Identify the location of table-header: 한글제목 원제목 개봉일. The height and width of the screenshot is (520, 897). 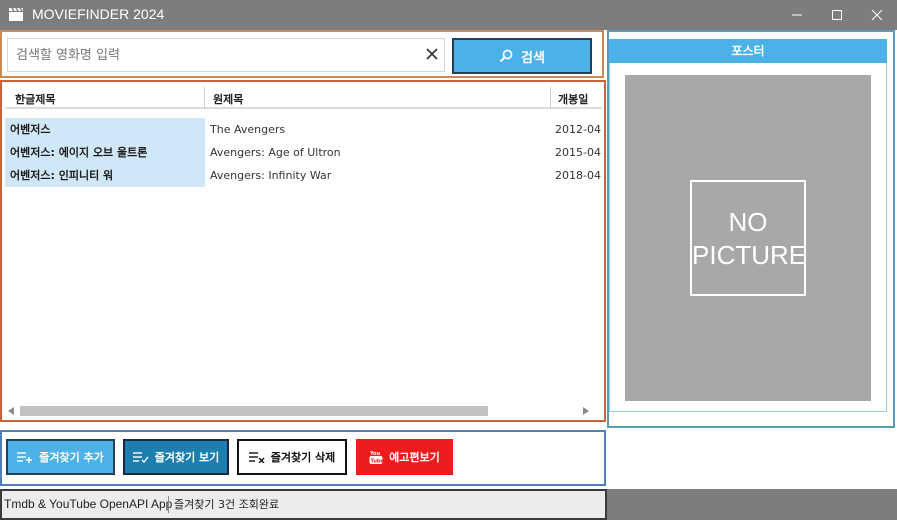
(303, 98).